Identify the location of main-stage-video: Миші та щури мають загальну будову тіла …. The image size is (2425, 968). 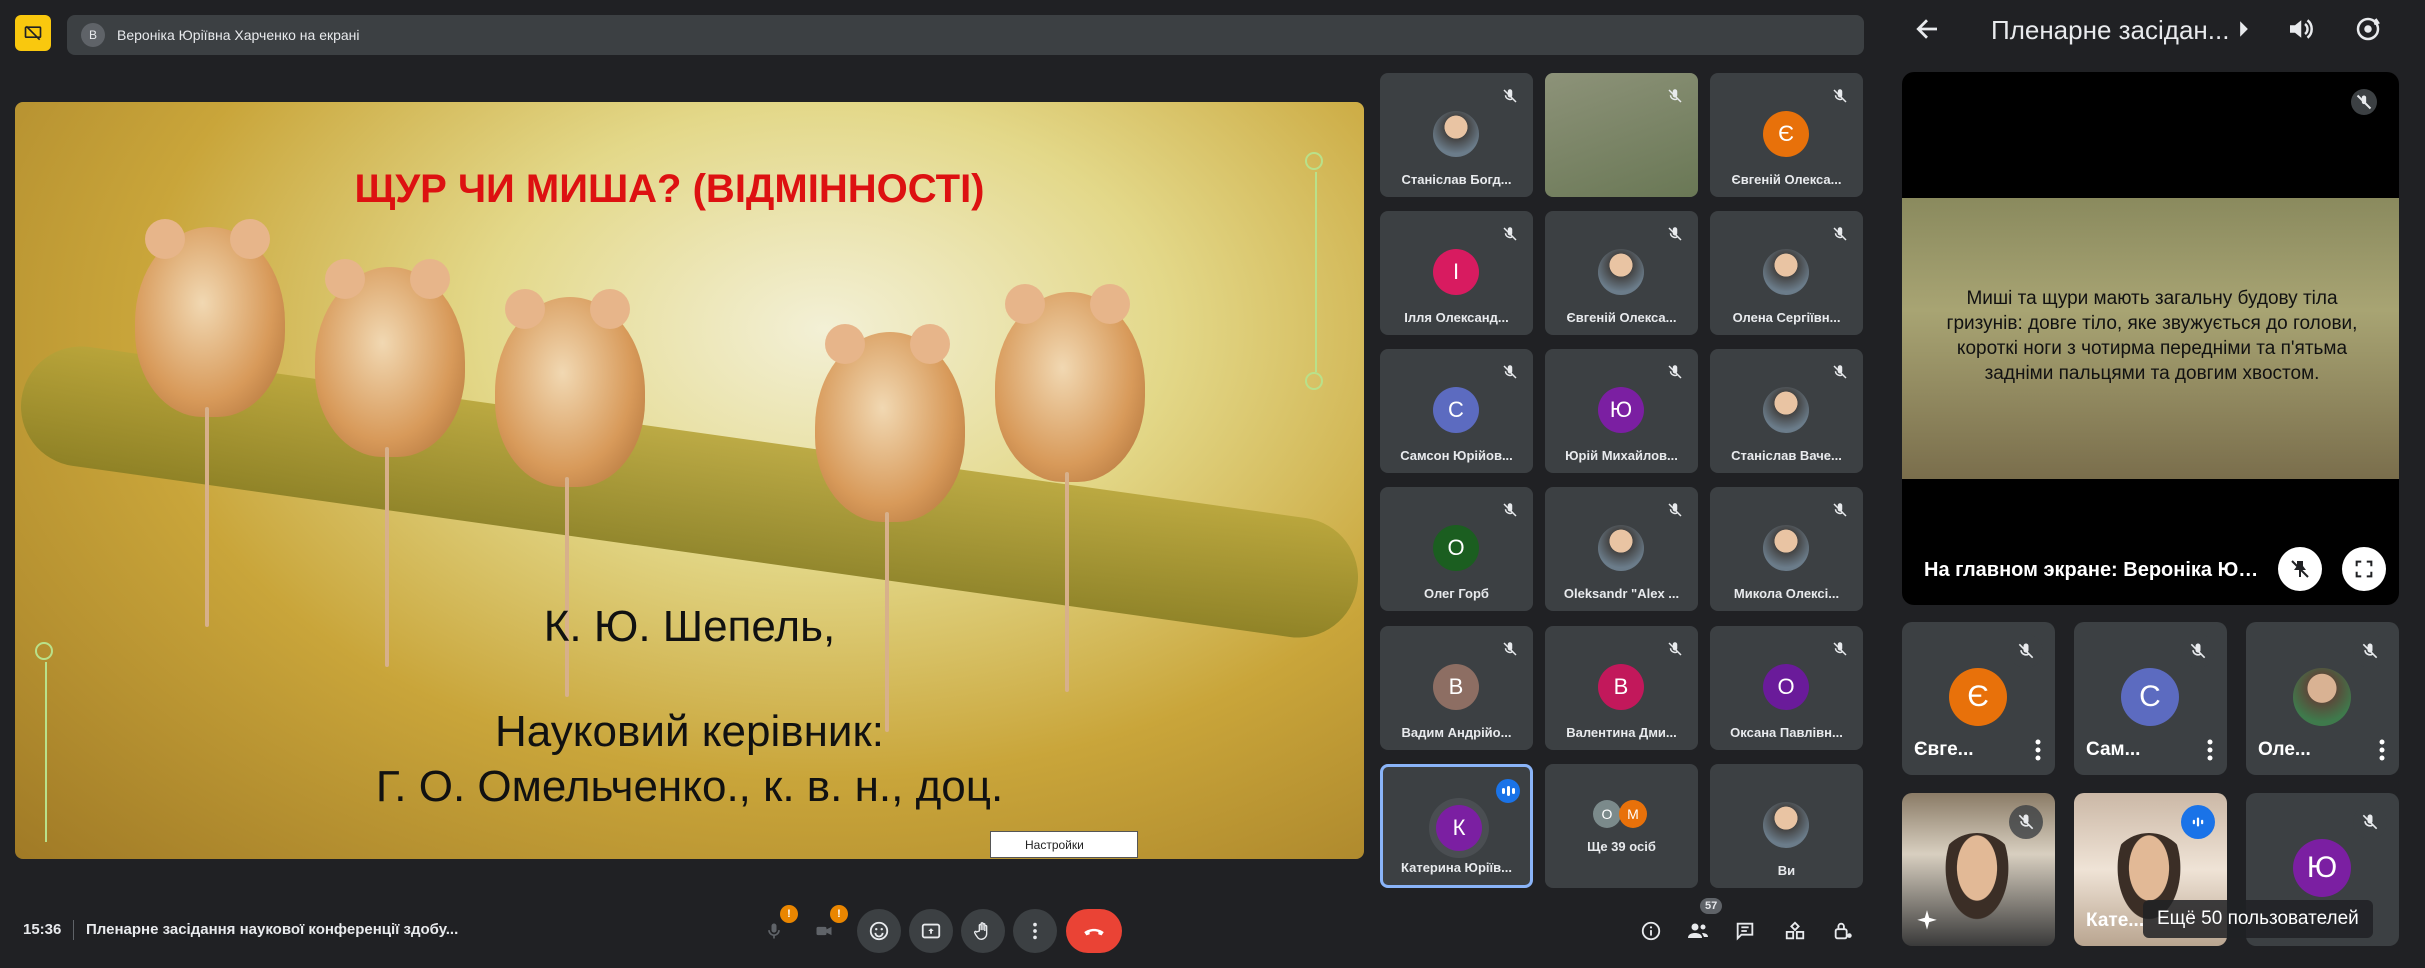
(2150, 338).